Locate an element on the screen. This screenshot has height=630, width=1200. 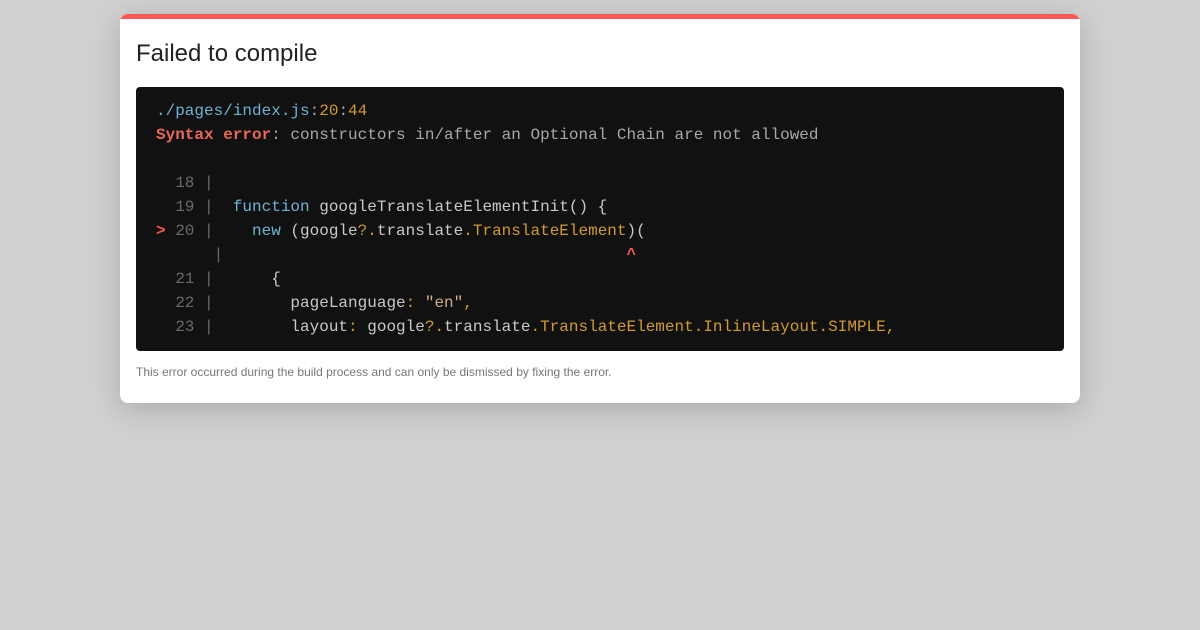
line-number: 23 is located at coordinates (185, 327).